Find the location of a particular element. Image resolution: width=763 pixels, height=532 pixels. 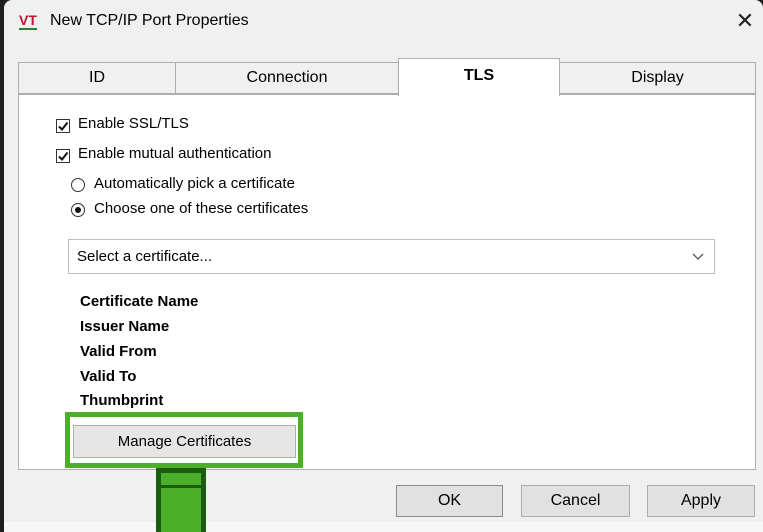

app-logo-icon: VT is located at coordinates (28, 23).